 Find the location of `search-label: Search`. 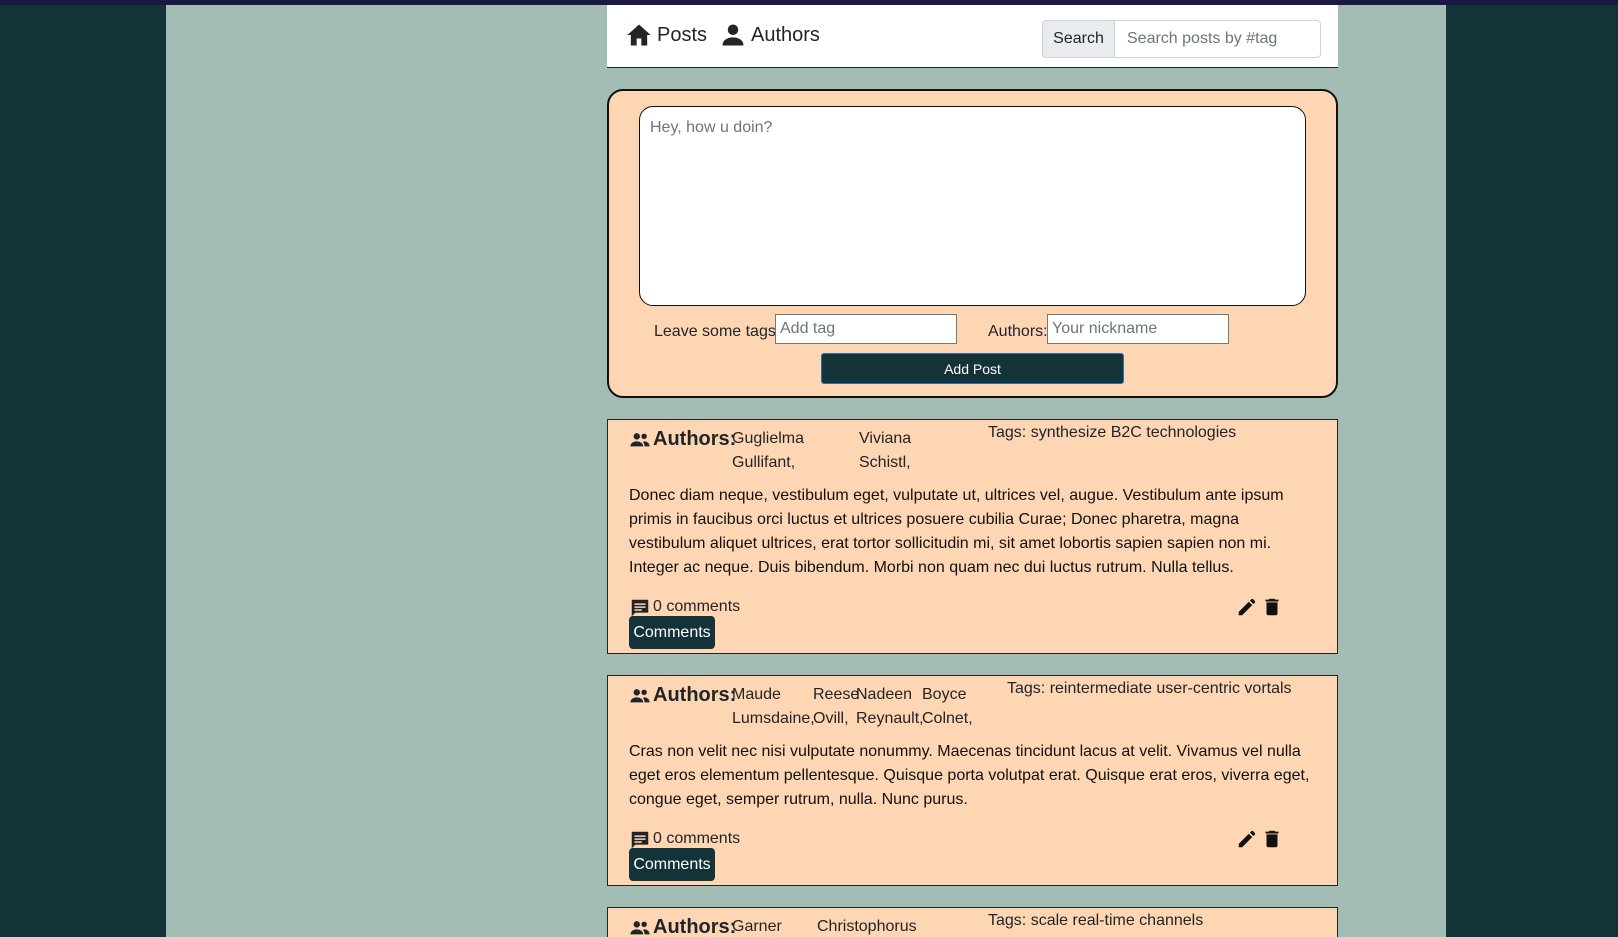

search-label: Search is located at coordinates (1078, 39).